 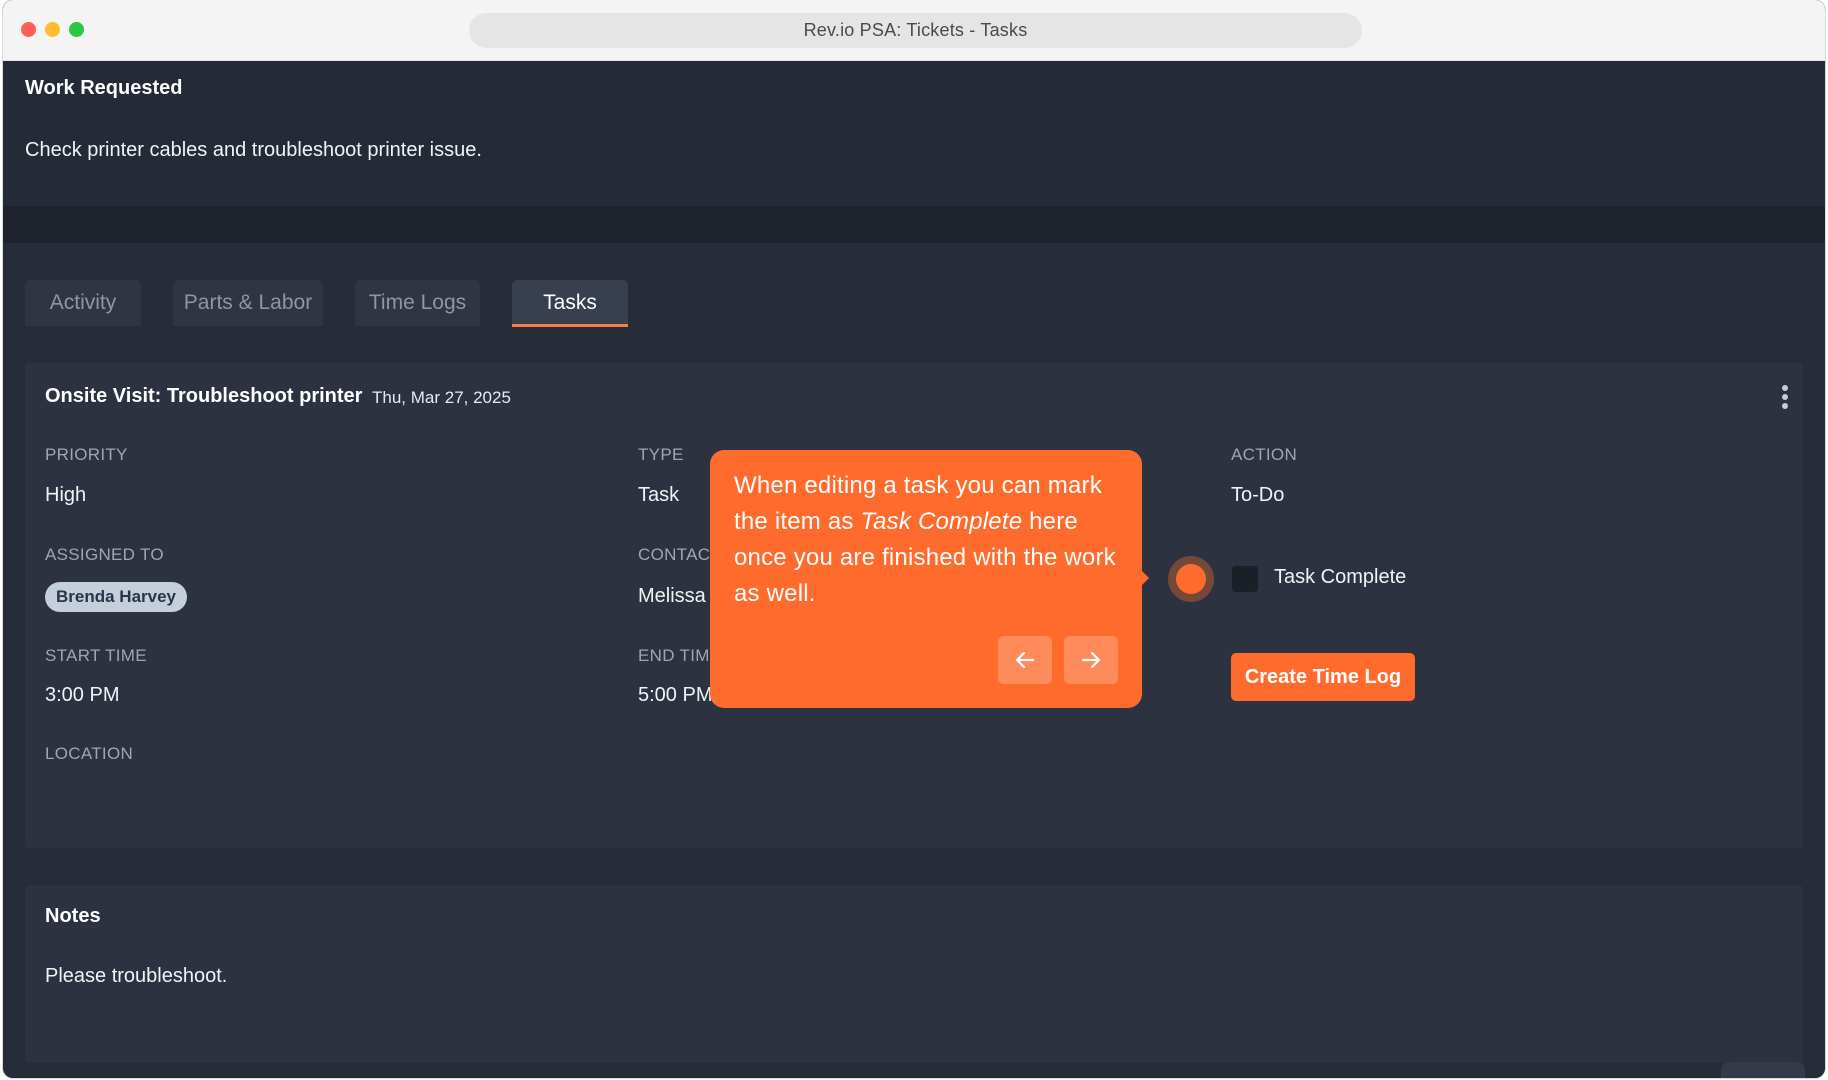 I want to click on minimize-window-button, so click(x=52, y=29).